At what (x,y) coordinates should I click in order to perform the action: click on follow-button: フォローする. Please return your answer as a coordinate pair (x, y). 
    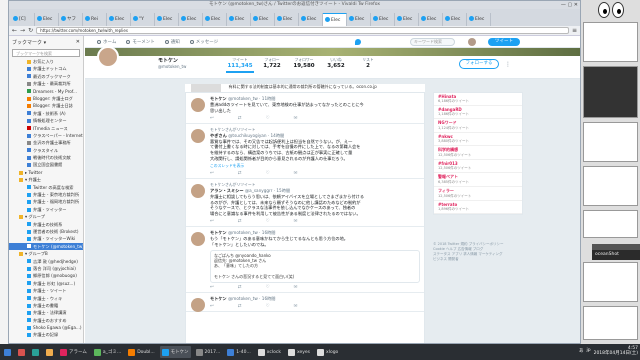
    Looking at the image, I should click on (479, 64).